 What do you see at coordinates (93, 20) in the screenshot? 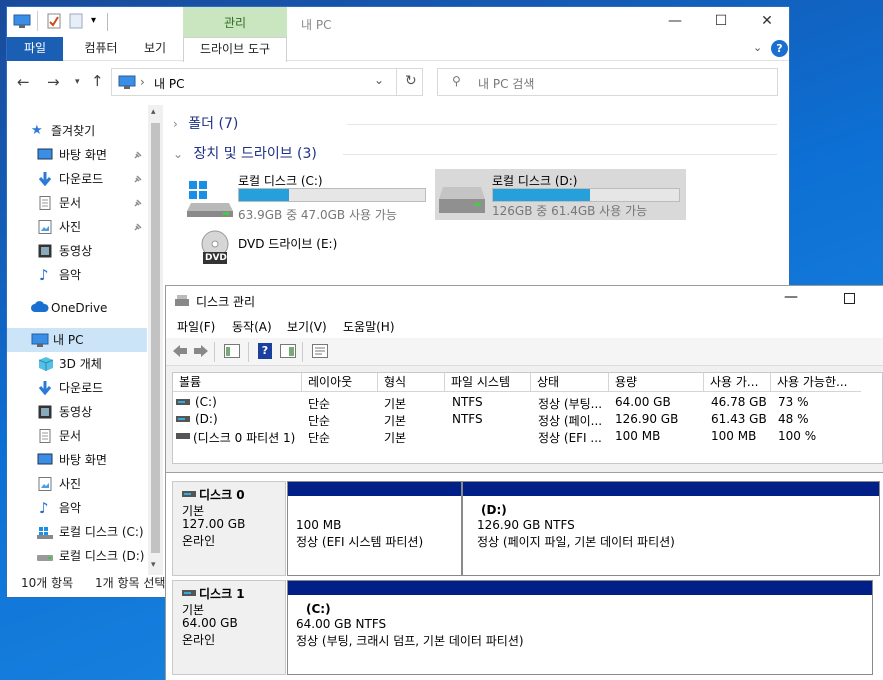
I see `customize-qat-icon: ▾` at bounding box center [93, 20].